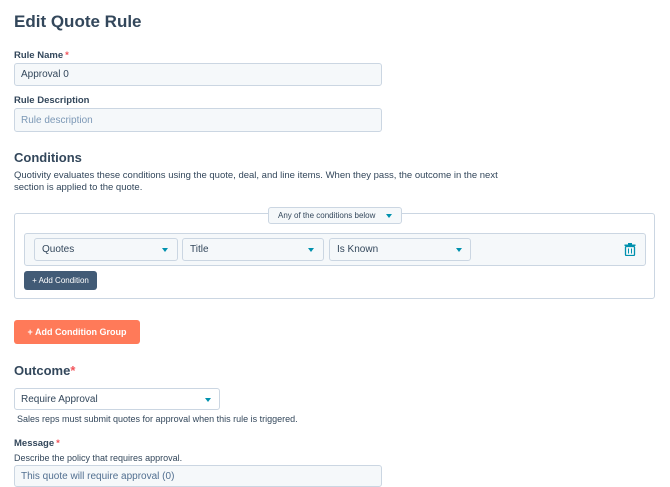 The width and height of the screenshot is (670, 487). What do you see at coordinates (39, 55) in the screenshot?
I see `rule-name-label-text: Rule Name` at bounding box center [39, 55].